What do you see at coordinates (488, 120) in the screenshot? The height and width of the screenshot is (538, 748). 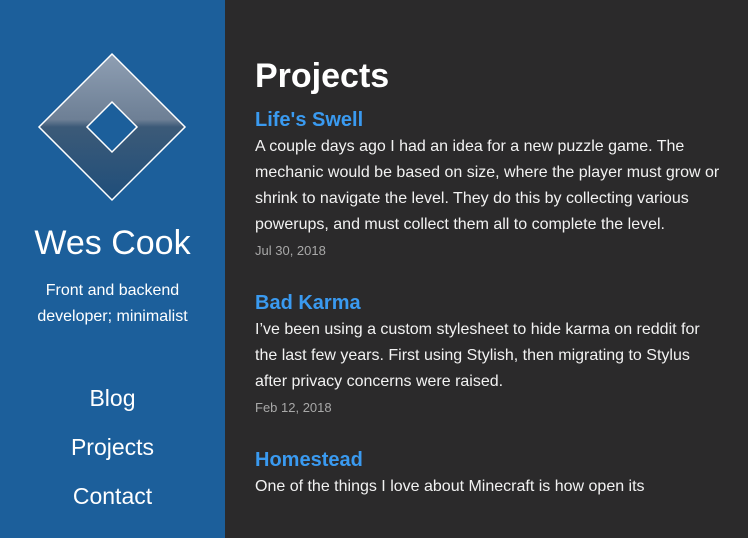 I see `post-title: Life's Swell` at bounding box center [488, 120].